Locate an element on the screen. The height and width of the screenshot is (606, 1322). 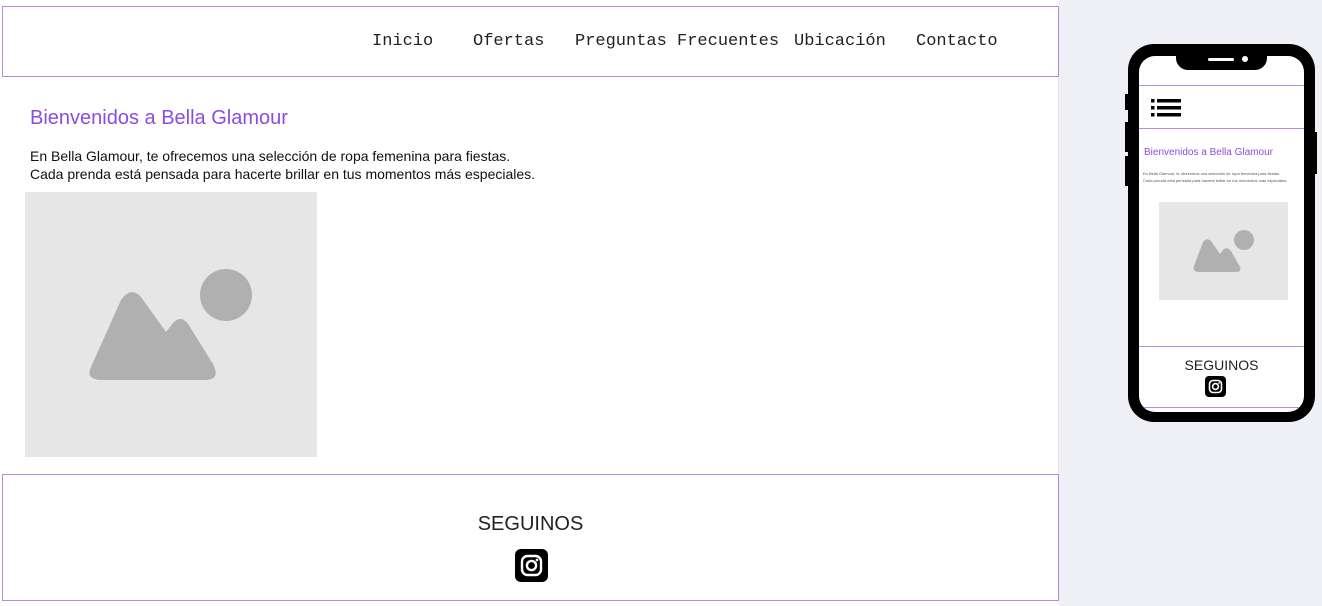
mobile-menu-button is located at coordinates (1166, 108).